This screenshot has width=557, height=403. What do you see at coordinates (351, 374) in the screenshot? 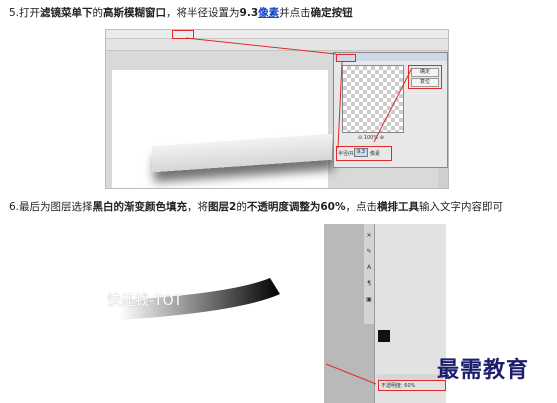
I see `annotation-arrow` at bounding box center [351, 374].